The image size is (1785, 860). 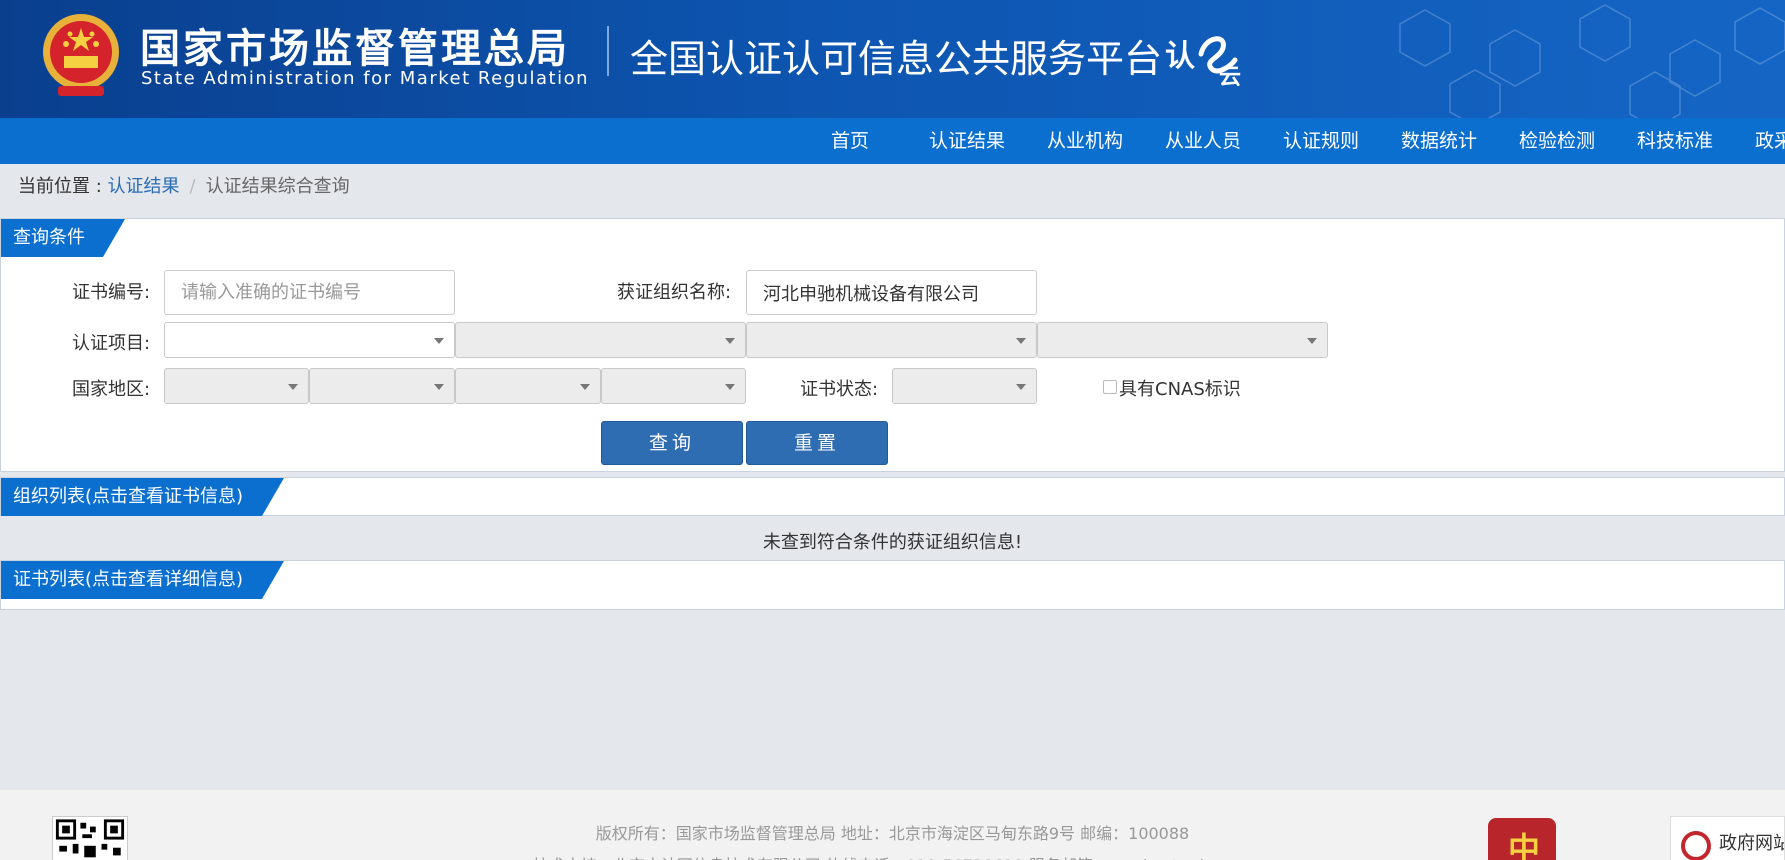 I want to click on header-divider, so click(x=608, y=51).